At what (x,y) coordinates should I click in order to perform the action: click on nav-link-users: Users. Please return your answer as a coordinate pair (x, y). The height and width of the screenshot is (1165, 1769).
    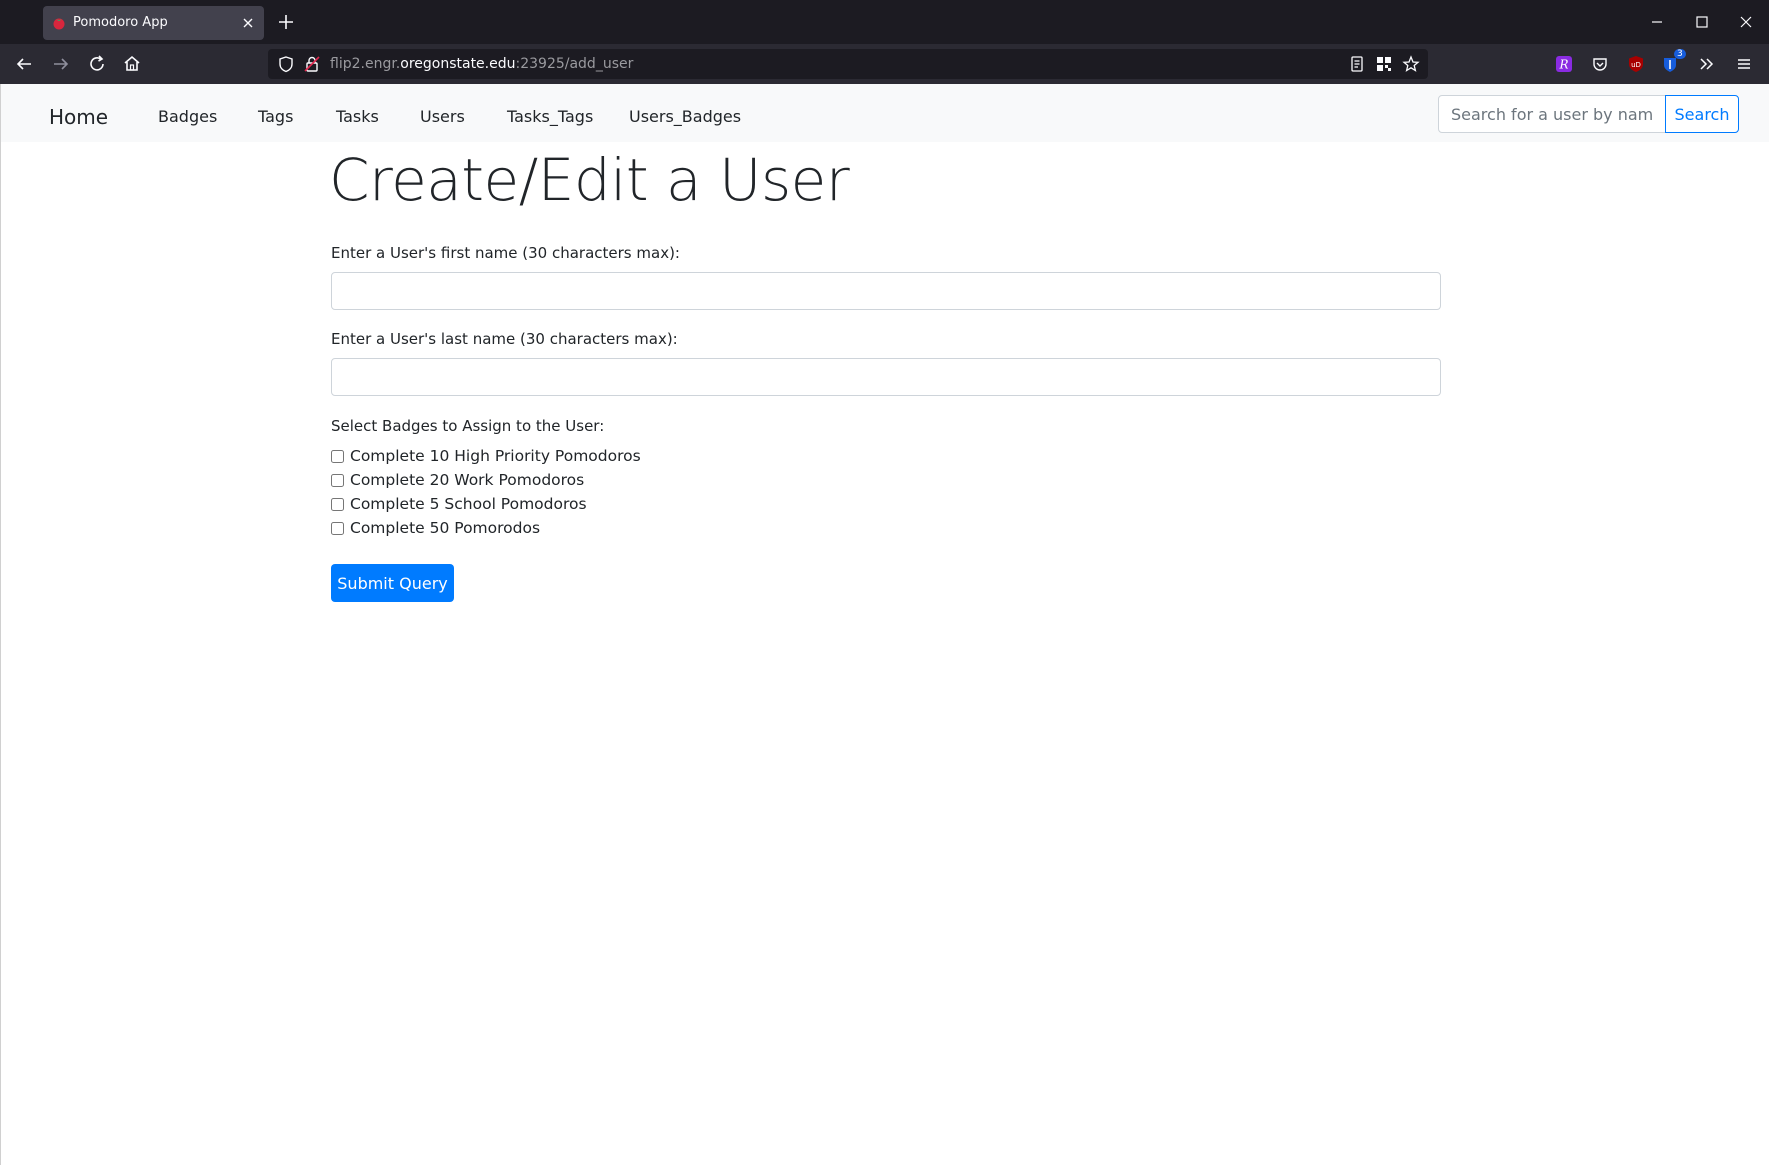
    Looking at the image, I should click on (442, 116).